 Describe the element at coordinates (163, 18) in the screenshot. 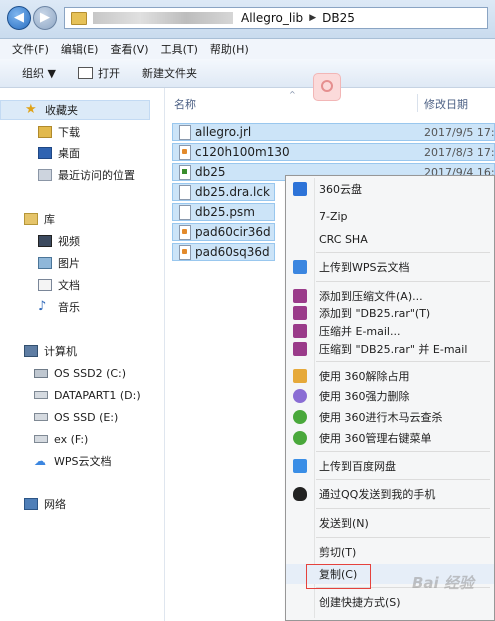

I see `blurred-path` at that location.